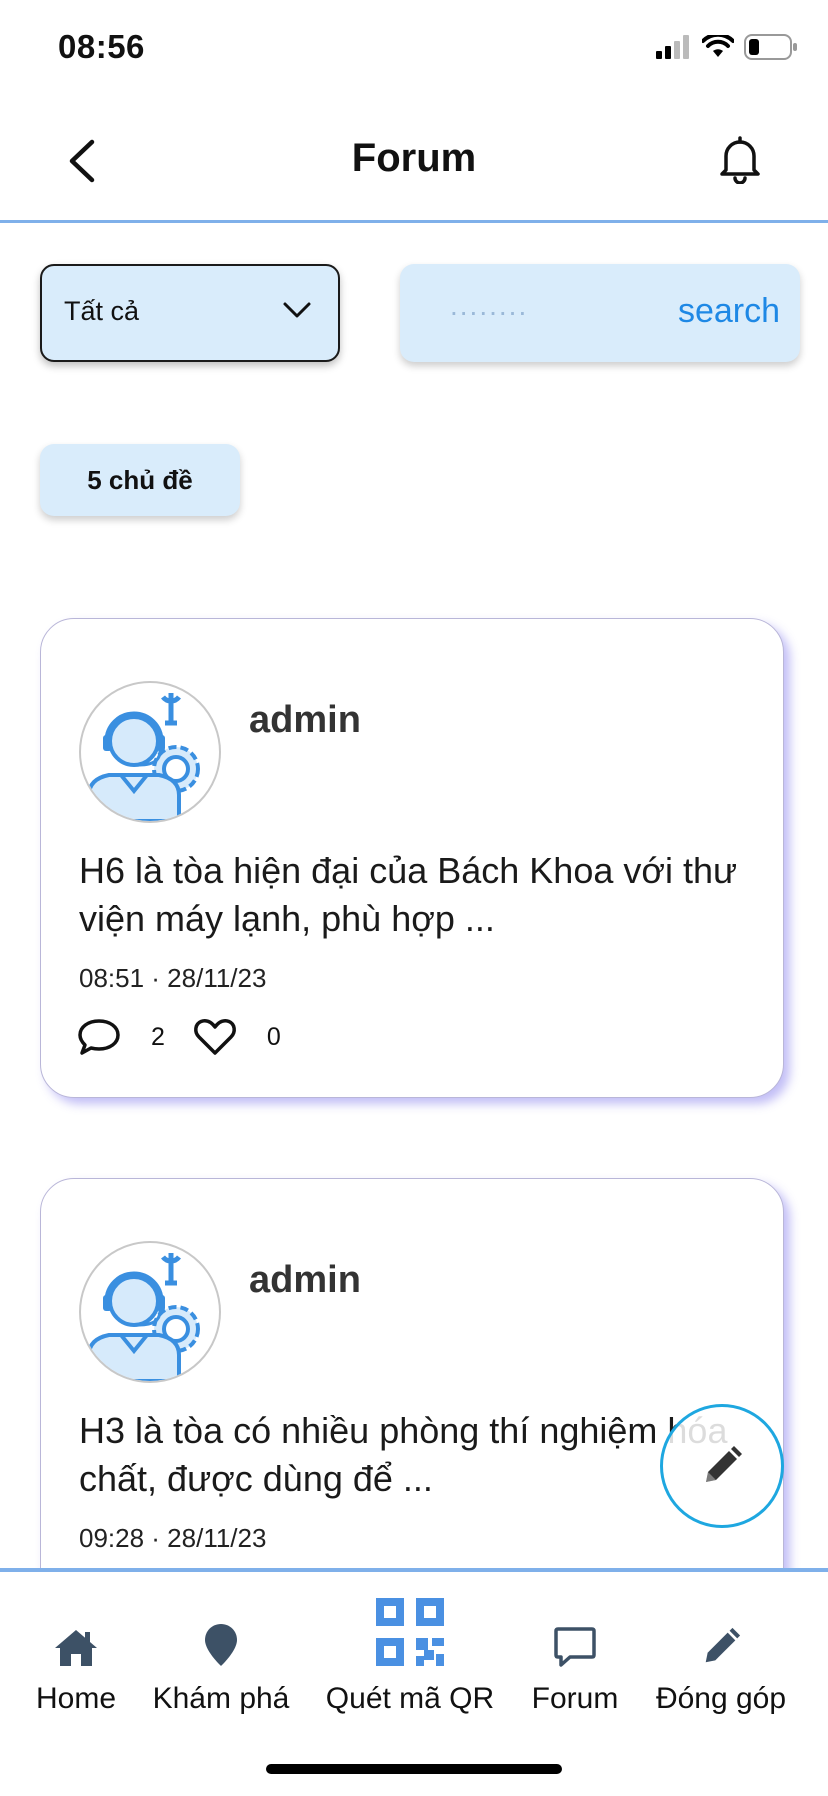  I want to click on comment-count: 2, so click(158, 1036).